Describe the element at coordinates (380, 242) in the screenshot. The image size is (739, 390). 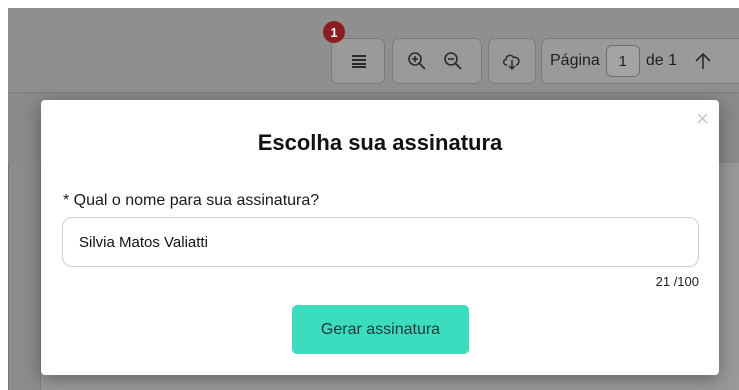
I see `signature-name-input` at that location.